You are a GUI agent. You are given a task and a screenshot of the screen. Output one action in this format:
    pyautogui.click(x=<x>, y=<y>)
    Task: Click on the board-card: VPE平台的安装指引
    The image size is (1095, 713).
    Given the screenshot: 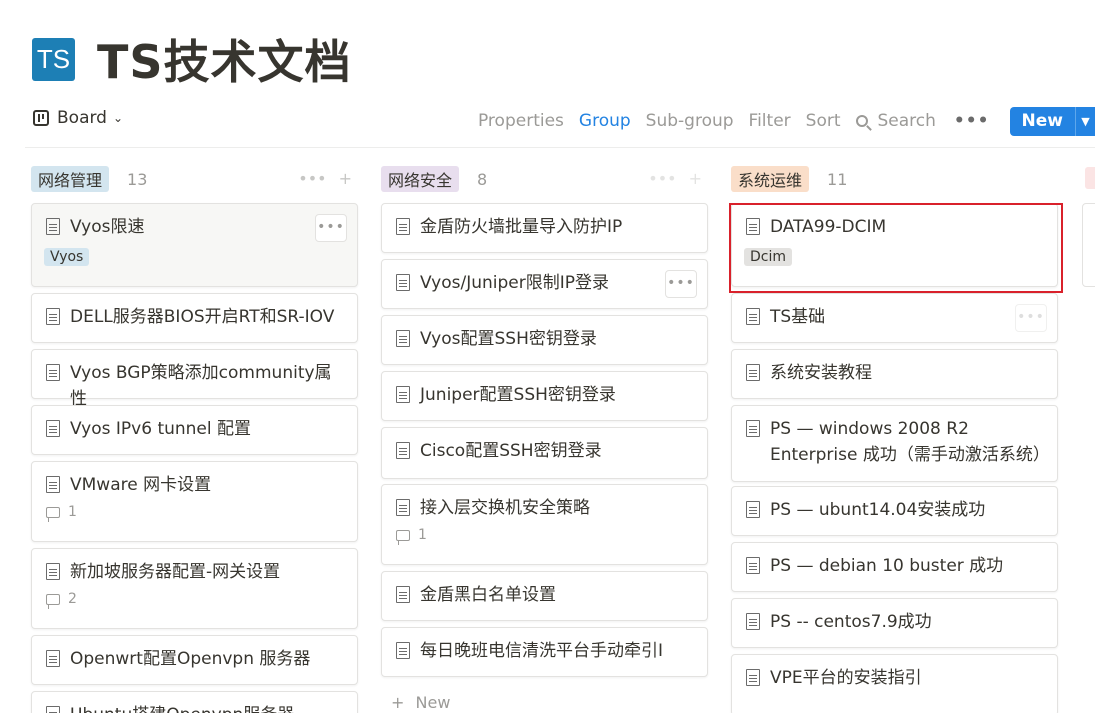 What is the action you would take?
    pyautogui.click(x=894, y=683)
    